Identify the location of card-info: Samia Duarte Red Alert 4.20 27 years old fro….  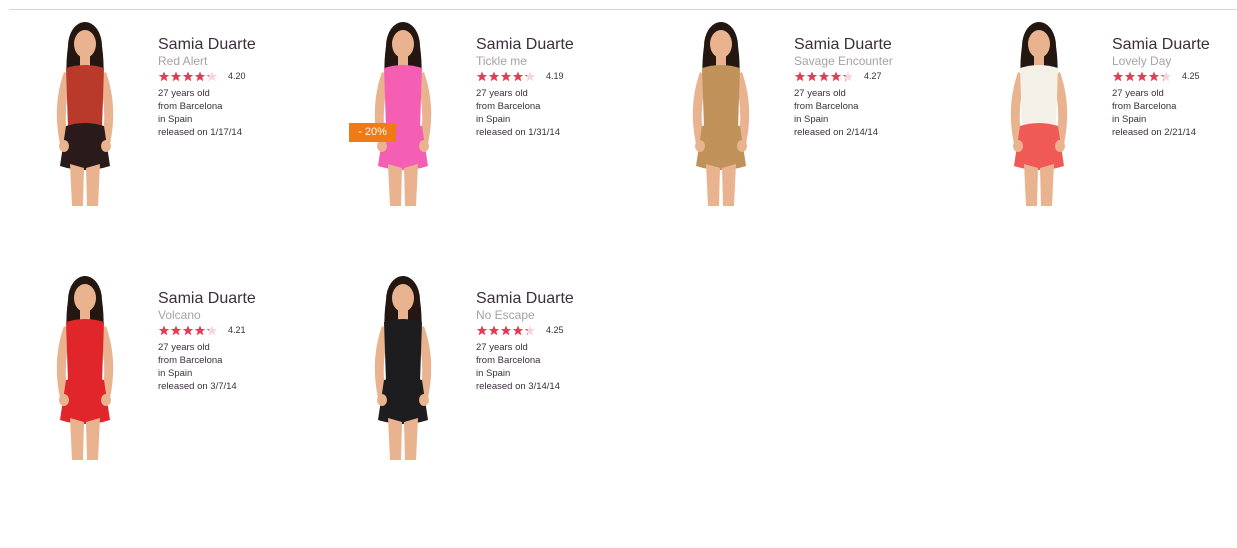
(243, 87).